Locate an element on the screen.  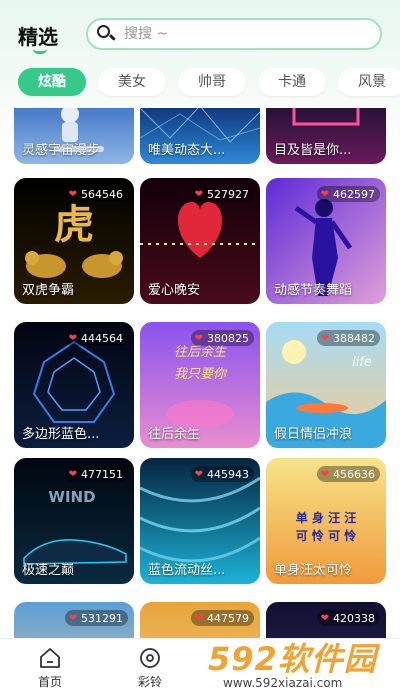
ringtone-disc-icon is located at coordinates (150, 658).